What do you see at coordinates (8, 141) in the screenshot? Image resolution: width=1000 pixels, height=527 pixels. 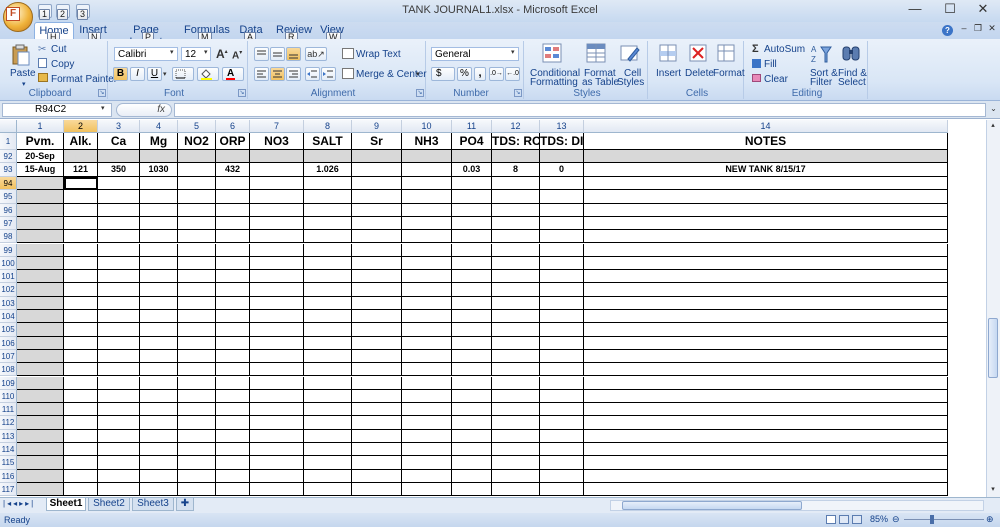 I see `row-header: 1` at bounding box center [8, 141].